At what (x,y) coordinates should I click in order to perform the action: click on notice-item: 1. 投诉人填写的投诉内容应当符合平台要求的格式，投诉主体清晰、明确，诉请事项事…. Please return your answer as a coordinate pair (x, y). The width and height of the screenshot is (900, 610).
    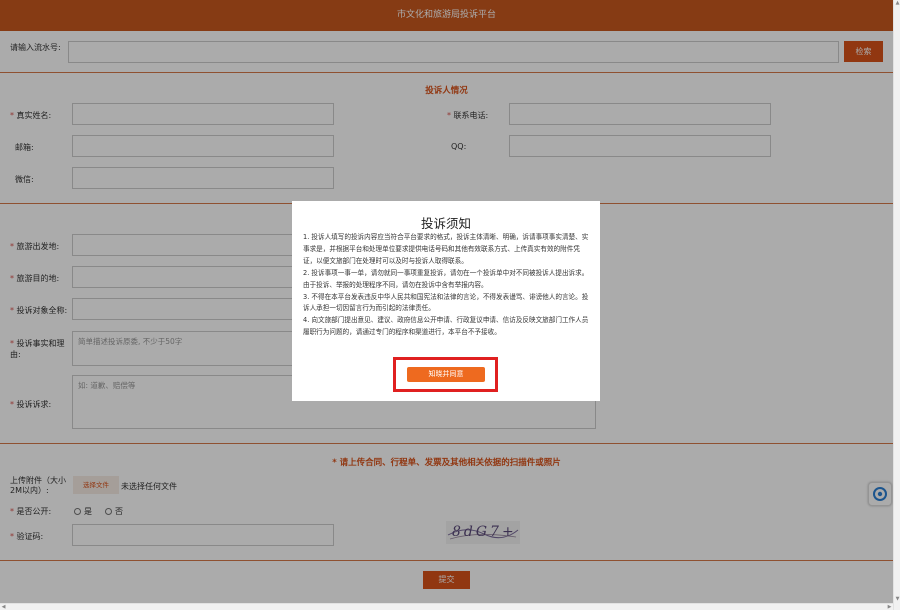
    Looking at the image, I should click on (446, 249).